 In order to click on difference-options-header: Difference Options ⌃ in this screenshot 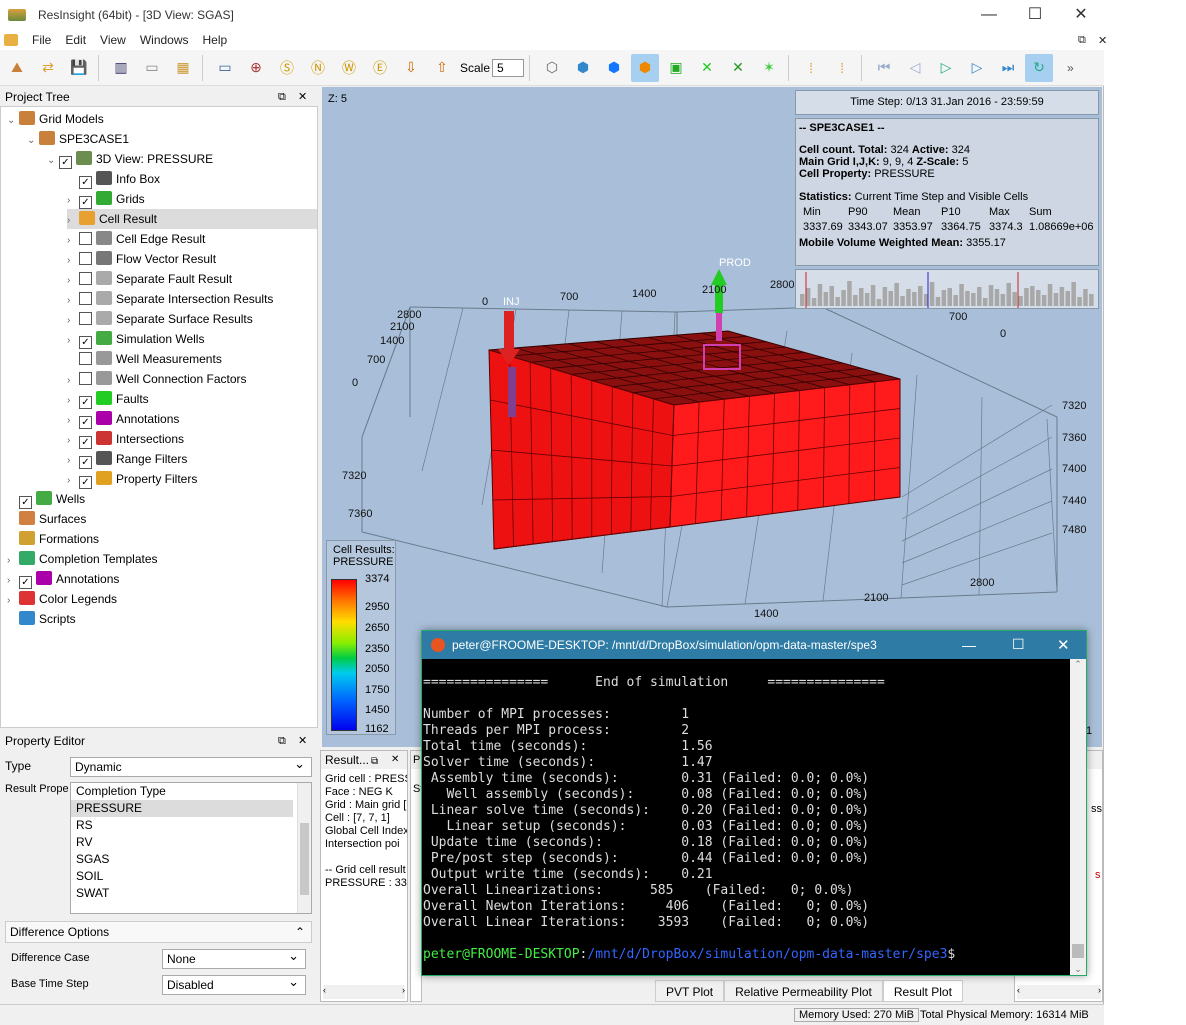, I will do `click(158, 932)`.